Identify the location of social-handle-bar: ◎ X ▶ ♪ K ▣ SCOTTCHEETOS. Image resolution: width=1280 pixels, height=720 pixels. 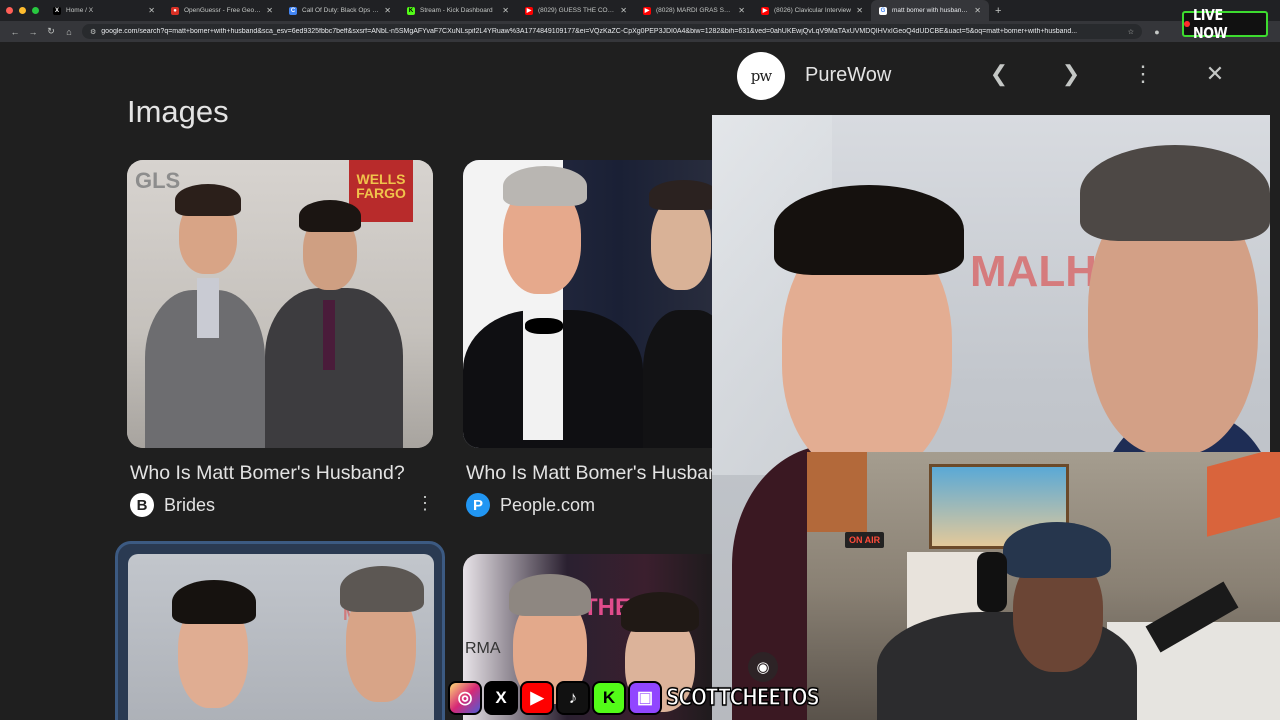
(650, 698).